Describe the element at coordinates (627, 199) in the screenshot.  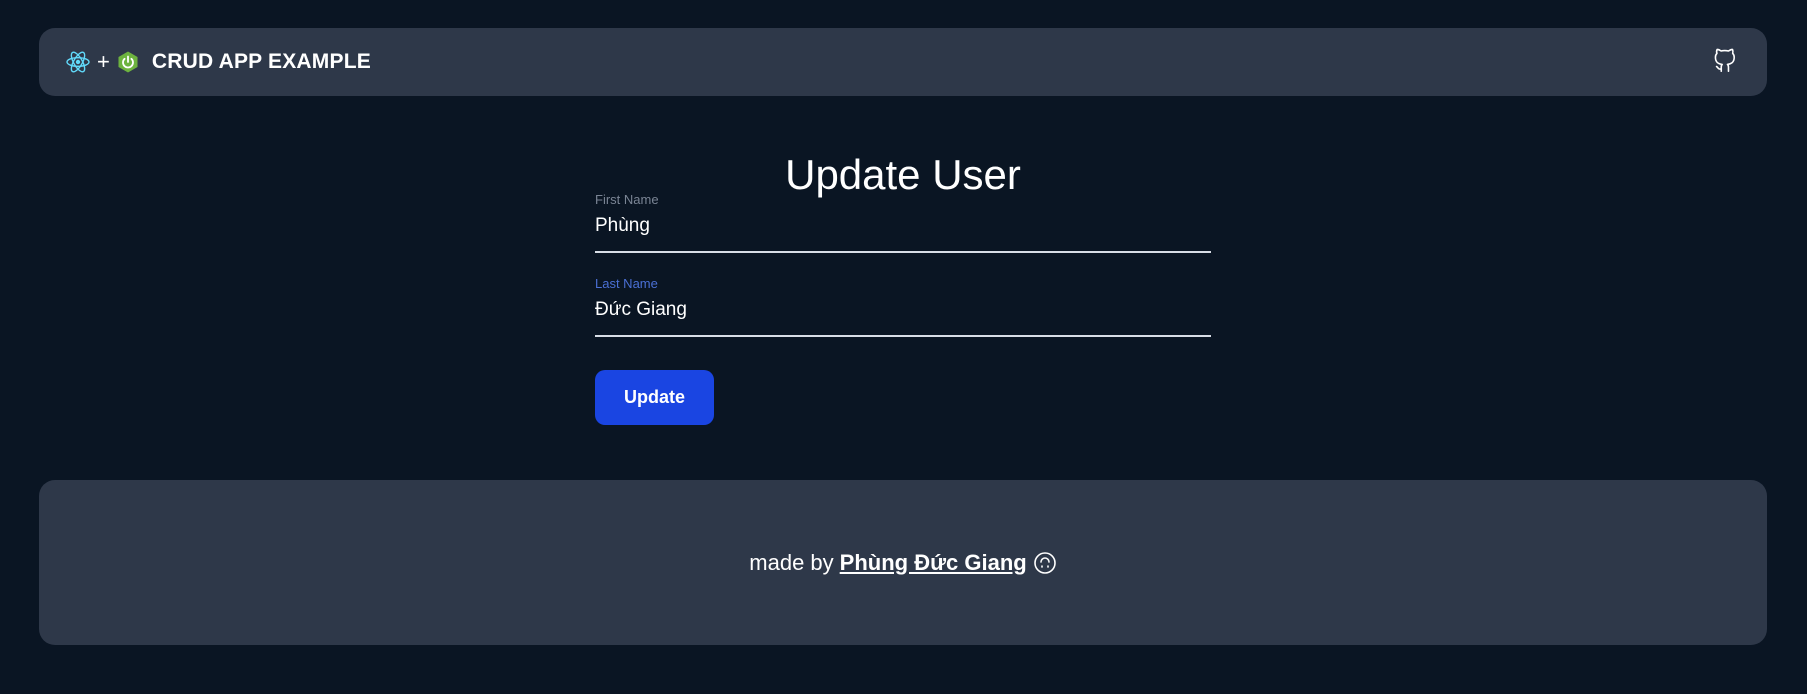
I see `first-name-label: First Name` at that location.